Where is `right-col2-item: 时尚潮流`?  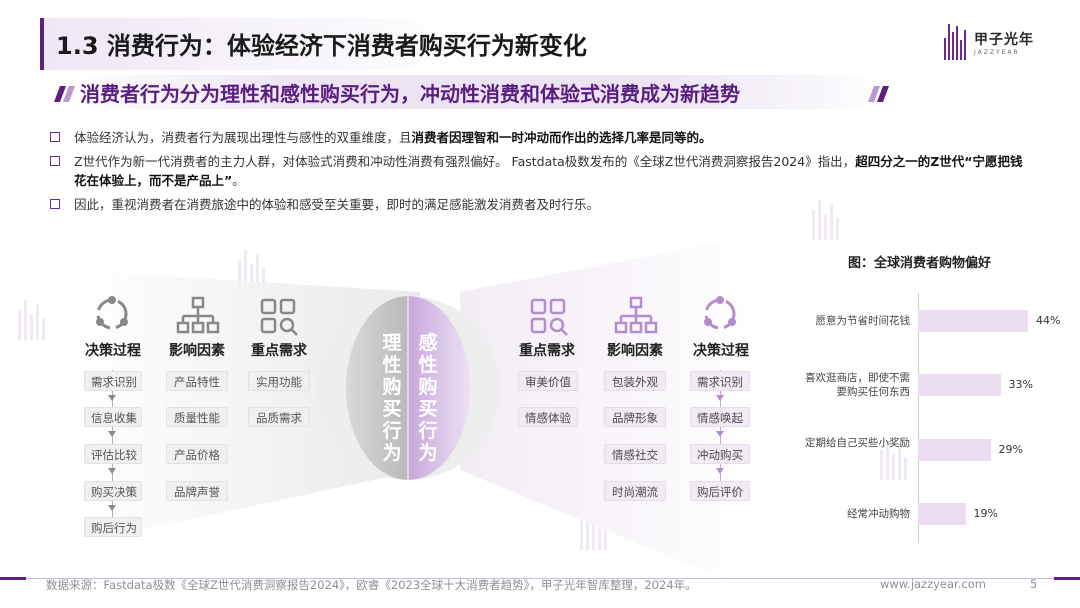
right-col2-item: 时尚潮流 is located at coordinates (635, 491).